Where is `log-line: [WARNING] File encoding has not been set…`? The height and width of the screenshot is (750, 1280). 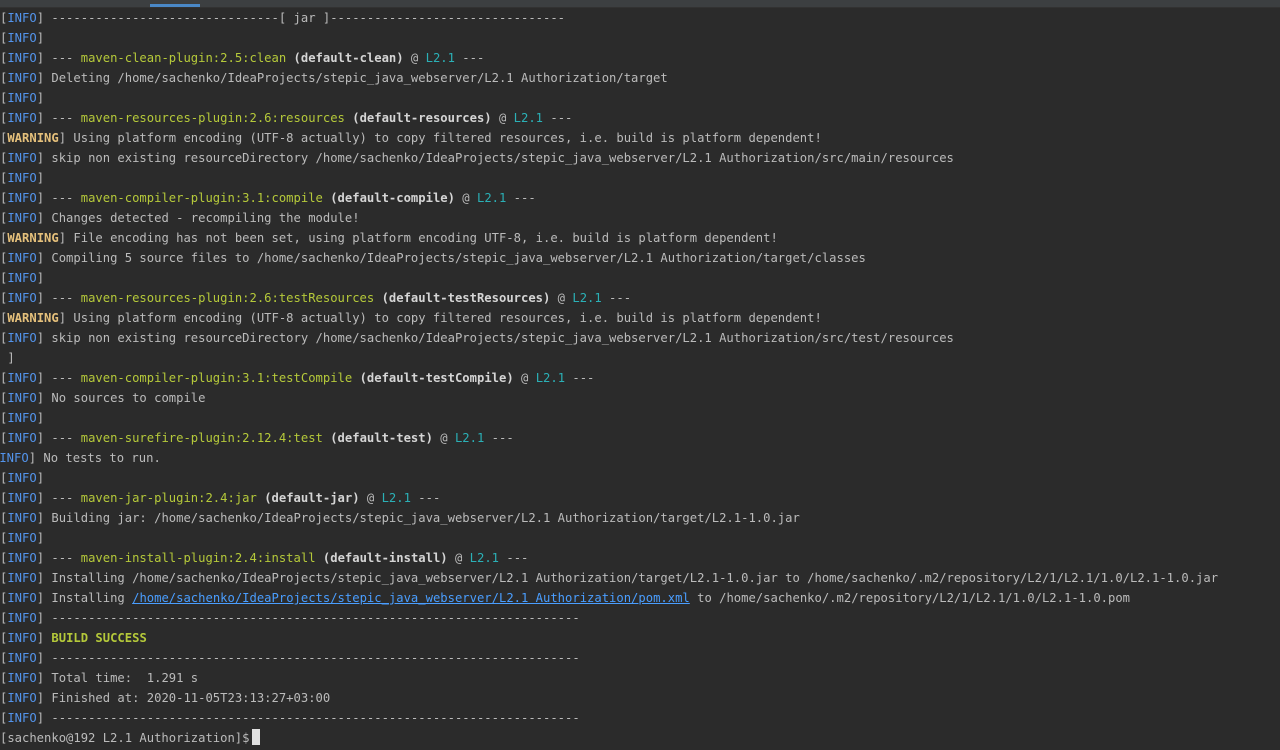
log-line: [WARNING] File encoding has not been set… is located at coordinates (640, 238).